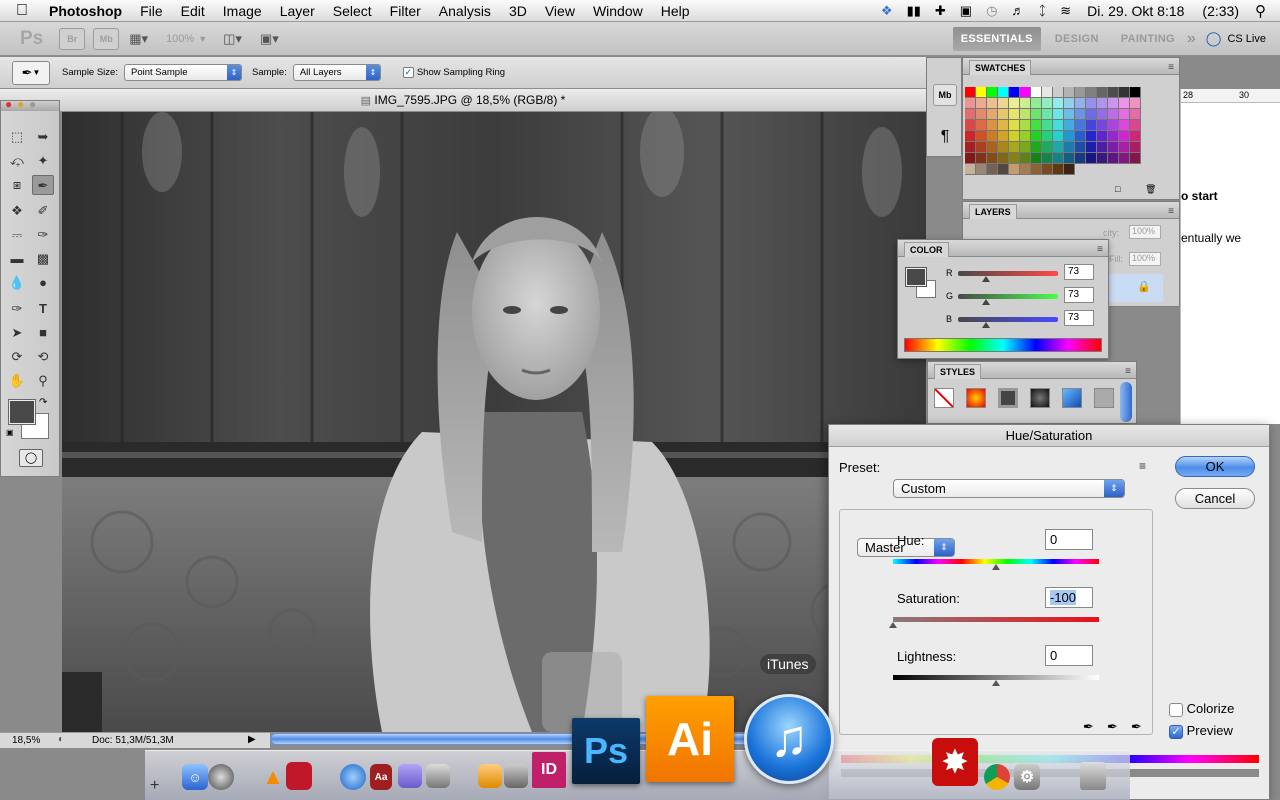  I want to click on blue-value: 73, so click(1079, 318).